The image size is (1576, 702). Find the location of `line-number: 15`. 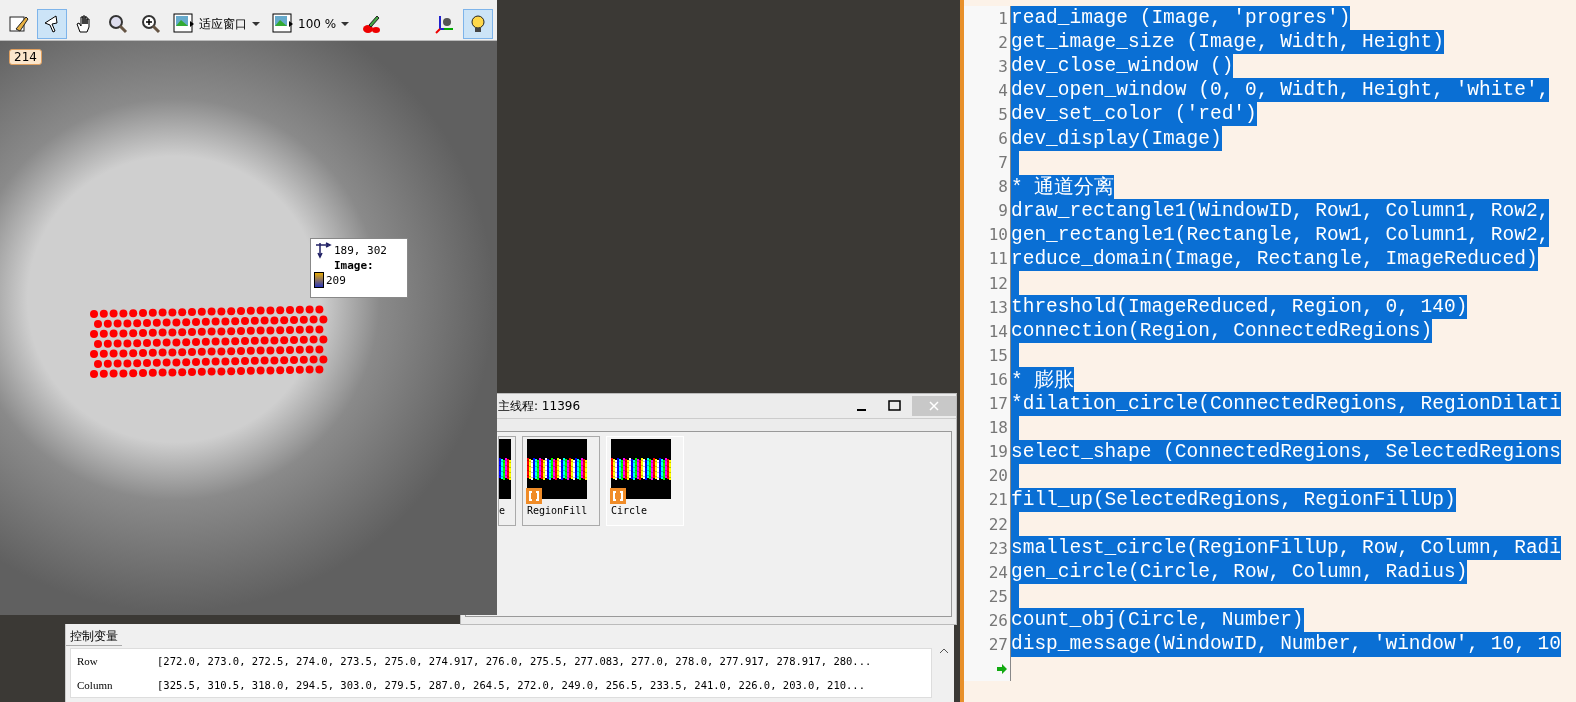

line-number: 15 is located at coordinates (987, 355).